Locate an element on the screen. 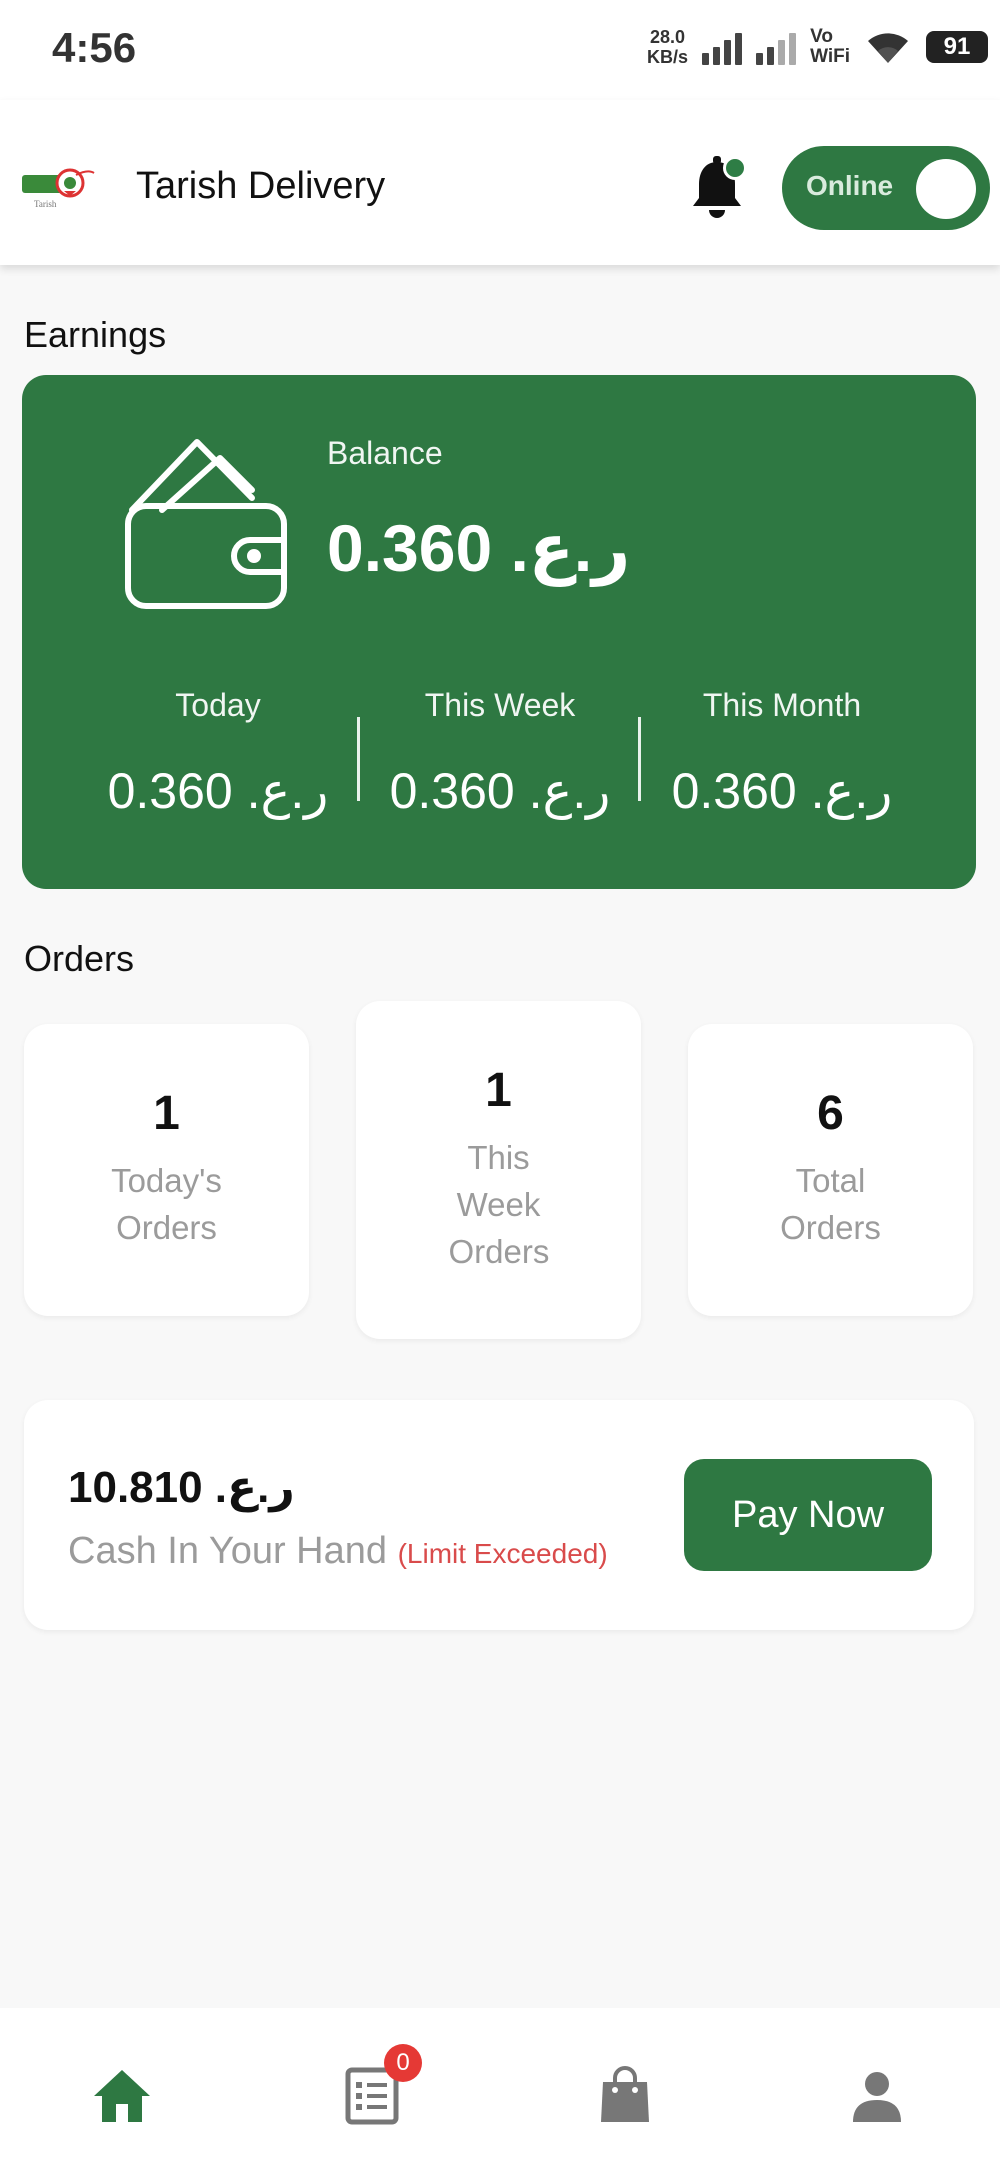 The height and width of the screenshot is (2164, 1000). wallet-icon is located at coordinates (206, 524).